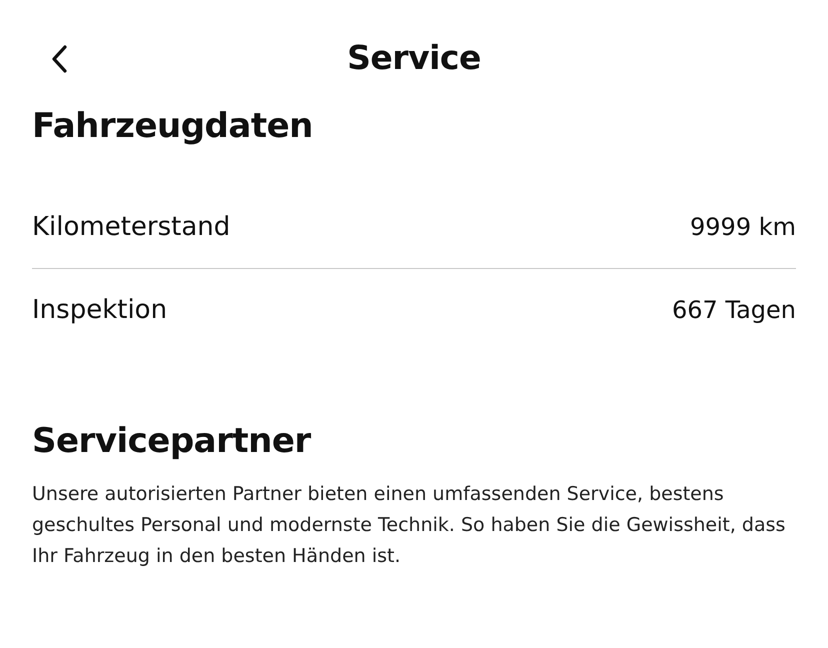 The image size is (828, 648). I want to click on section-heading: Servicepartner, so click(172, 441).